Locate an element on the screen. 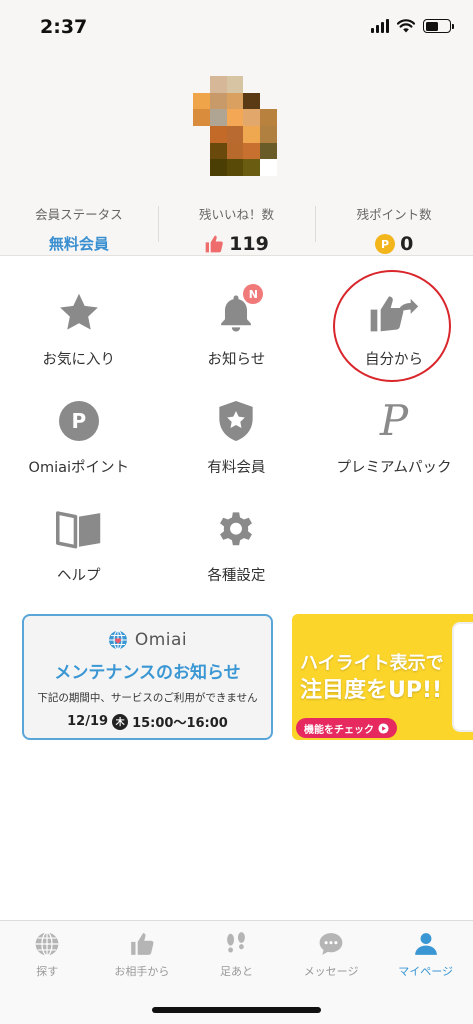 This screenshot has height=1024, width=473. remaining-likes-value: 119 is located at coordinates (249, 244).